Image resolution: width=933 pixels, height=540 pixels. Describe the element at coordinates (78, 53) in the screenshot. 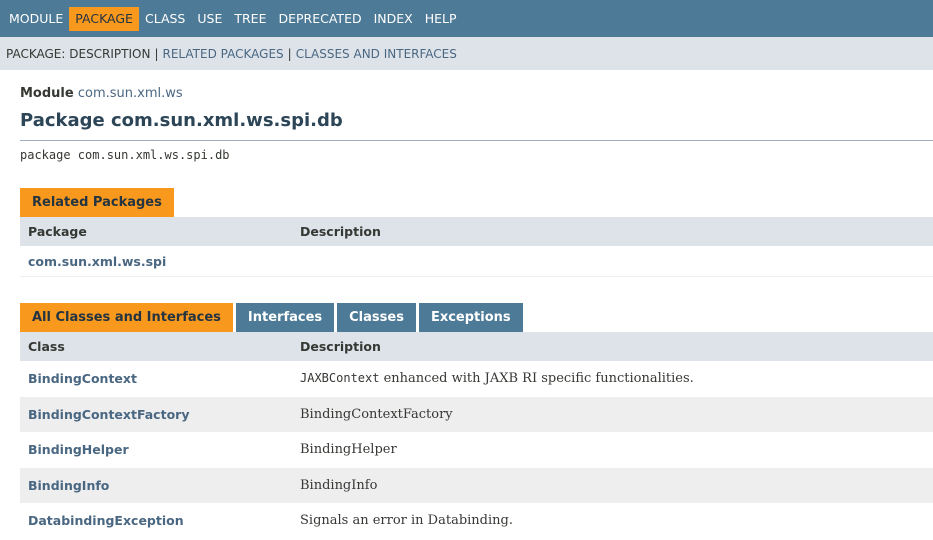

I see `subnav-description-label: PACKAGE: DESCRIPTION` at that location.